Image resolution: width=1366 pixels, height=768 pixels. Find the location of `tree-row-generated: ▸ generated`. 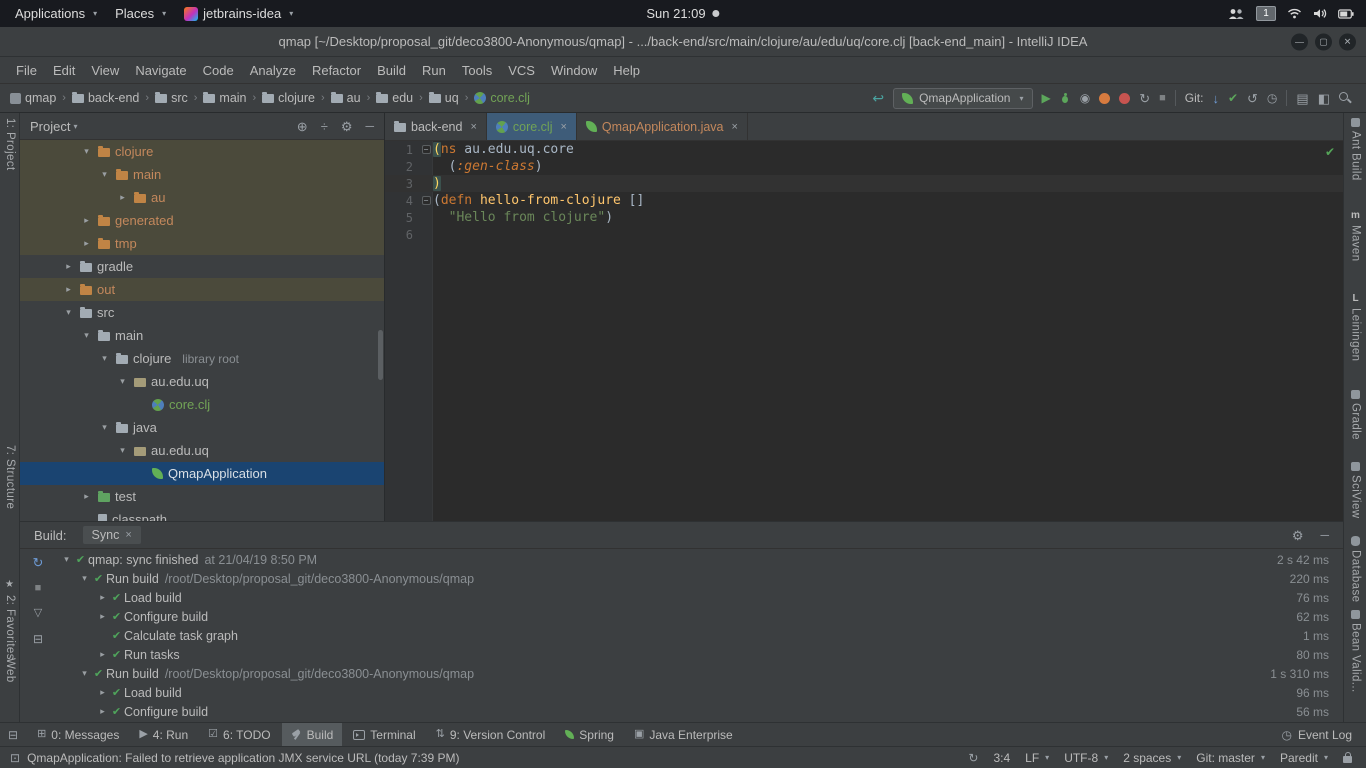

tree-row-generated: ▸ generated is located at coordinates (202, 220).